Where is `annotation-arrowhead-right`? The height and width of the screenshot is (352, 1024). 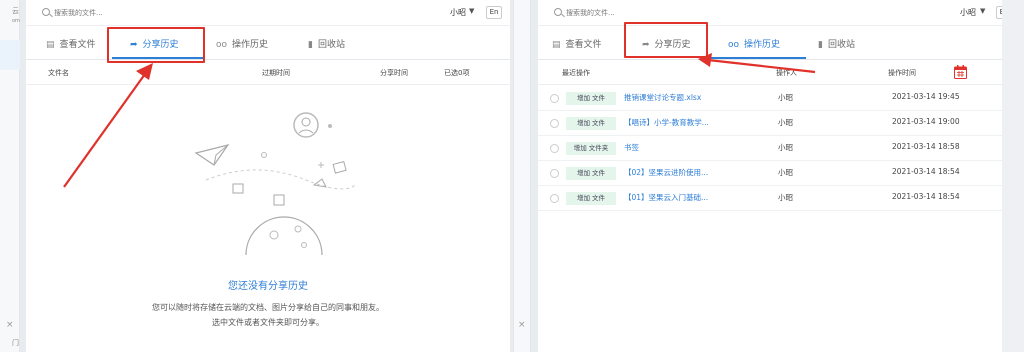
annotation-arrowhead-right is located at coordinates (705, 60).